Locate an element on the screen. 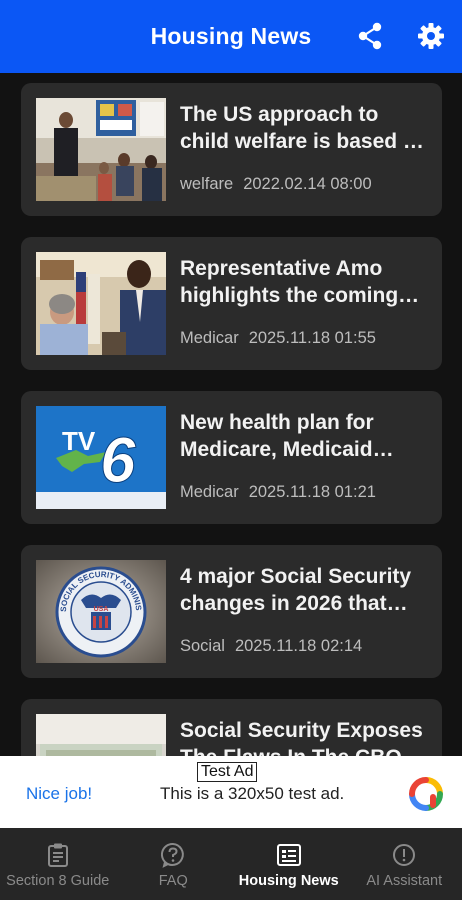  ssa-usa-text: USA is located at coordinates (101, 609).